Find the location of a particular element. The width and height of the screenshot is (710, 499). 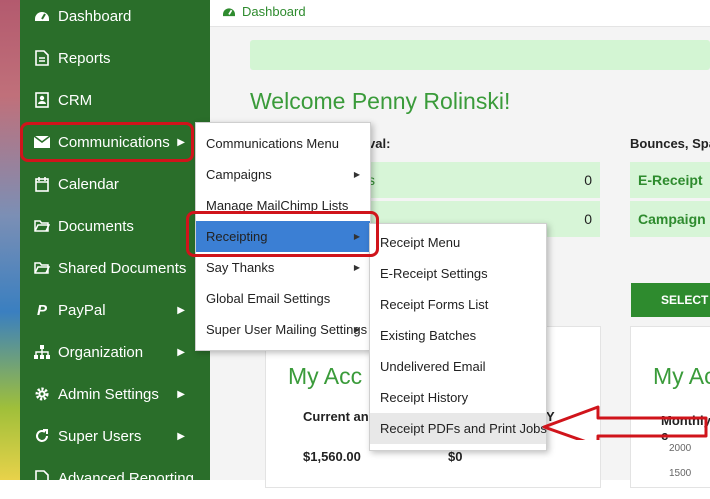

bounces-label: Bounces, Spa is located at coordinates (670, 143).